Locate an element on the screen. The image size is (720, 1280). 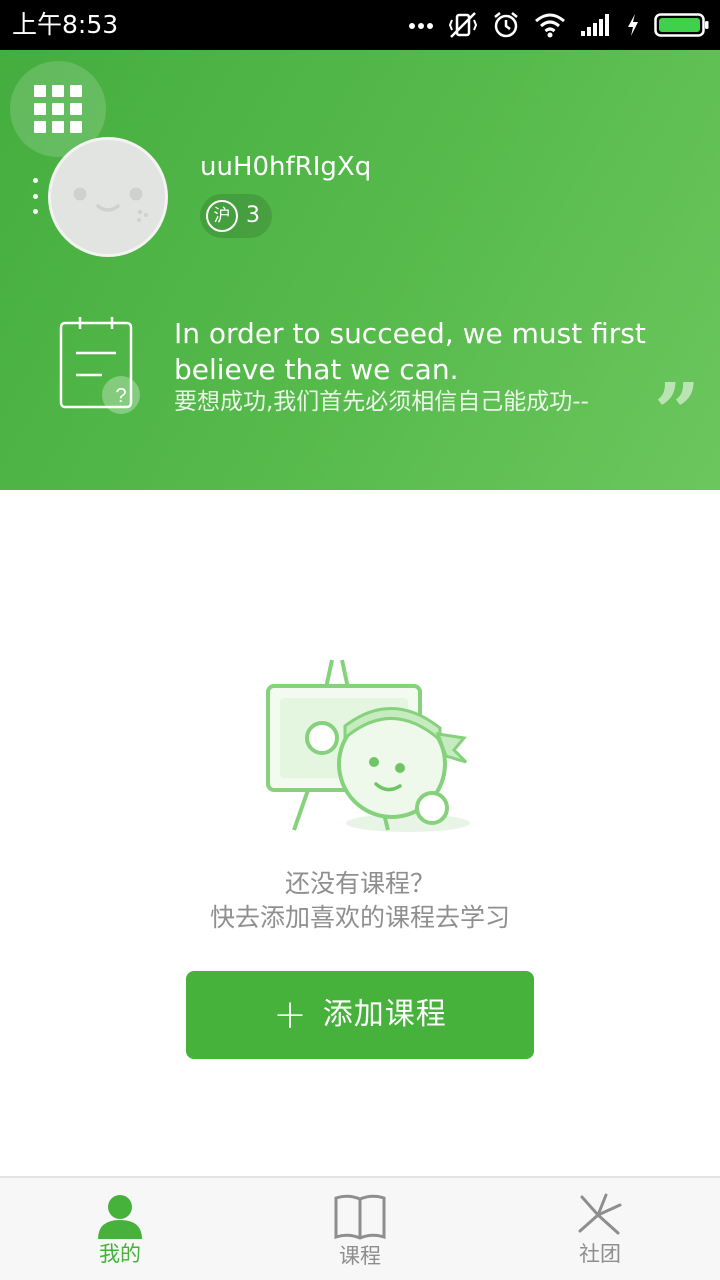
nav-label-mine: 我的 is located at coordinates (120, 1254).